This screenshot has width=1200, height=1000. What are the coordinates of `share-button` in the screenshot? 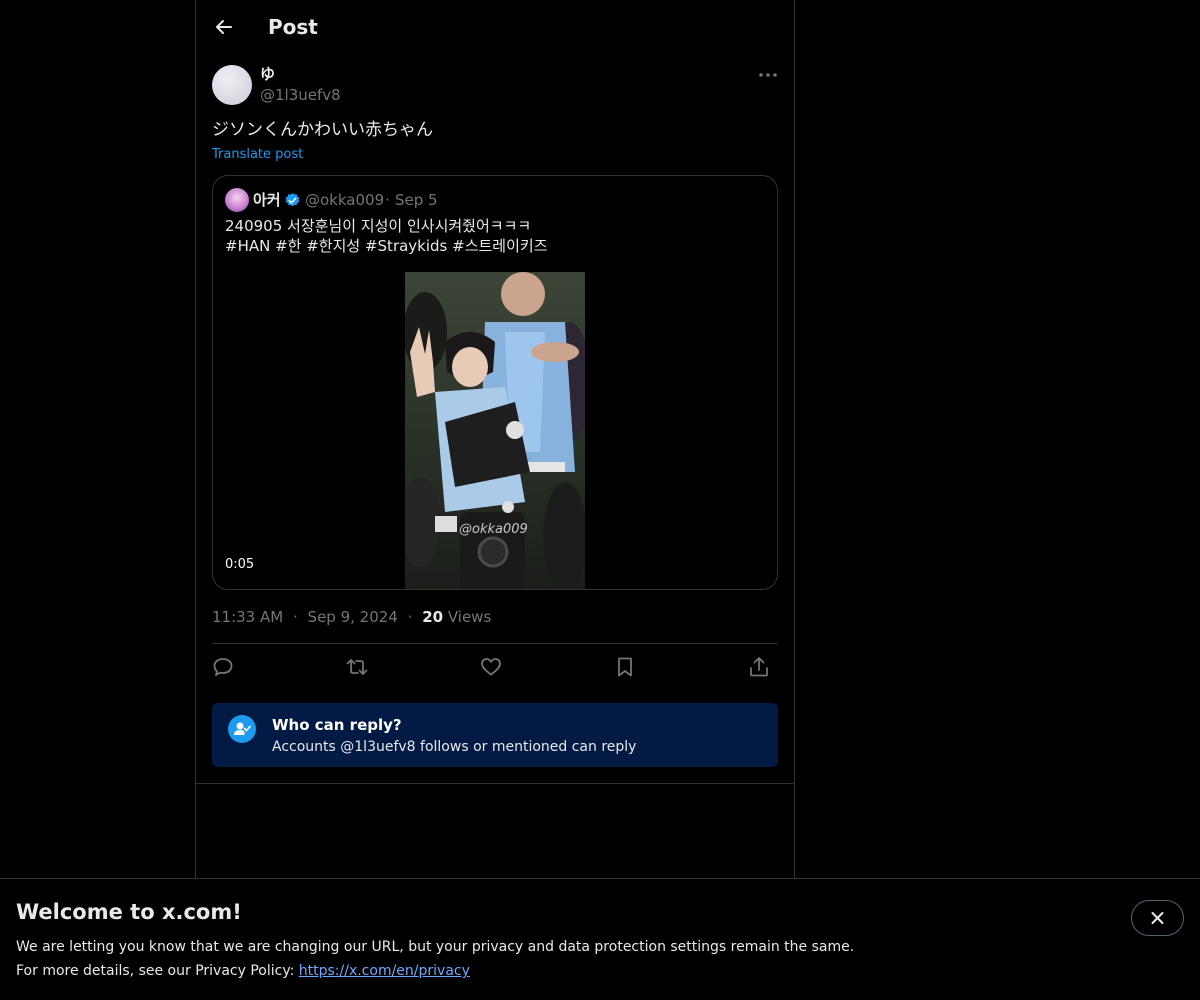 It's located at (759, 667).